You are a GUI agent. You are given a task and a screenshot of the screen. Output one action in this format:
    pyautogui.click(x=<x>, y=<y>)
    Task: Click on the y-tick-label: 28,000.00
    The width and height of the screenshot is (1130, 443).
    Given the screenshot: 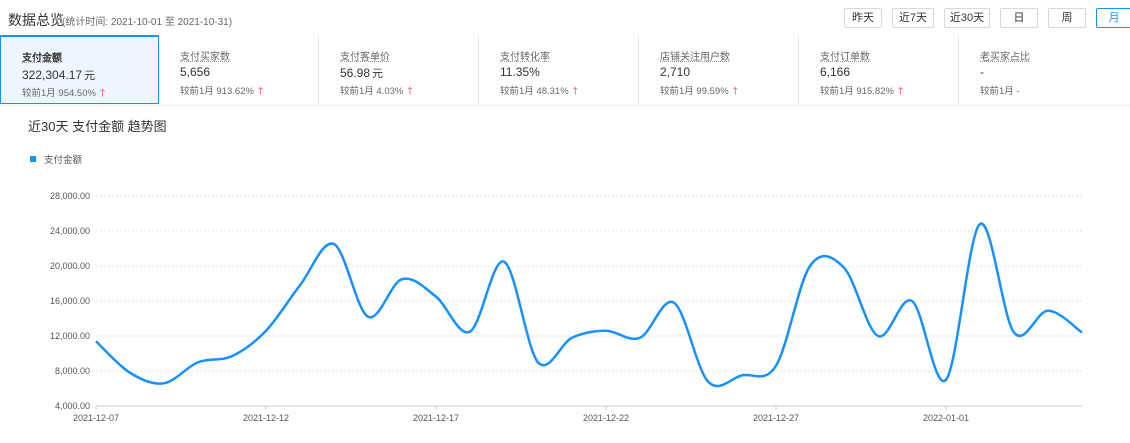 What is the action you would take?
    pyautogui.click(x=70, y=196)
    